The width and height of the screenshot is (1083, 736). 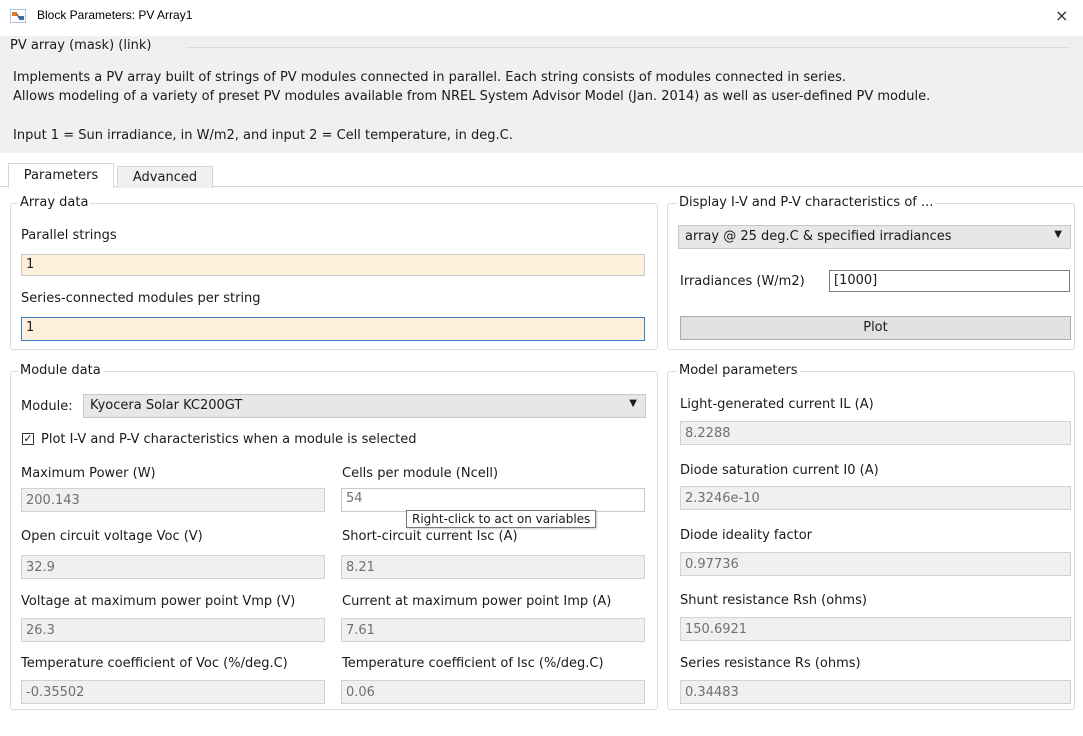 What do you see at coordinates (81, 45) in the screenshot?
I see `mask-group-title: PV array (mask) (link)` at bounding box center [81, 45].